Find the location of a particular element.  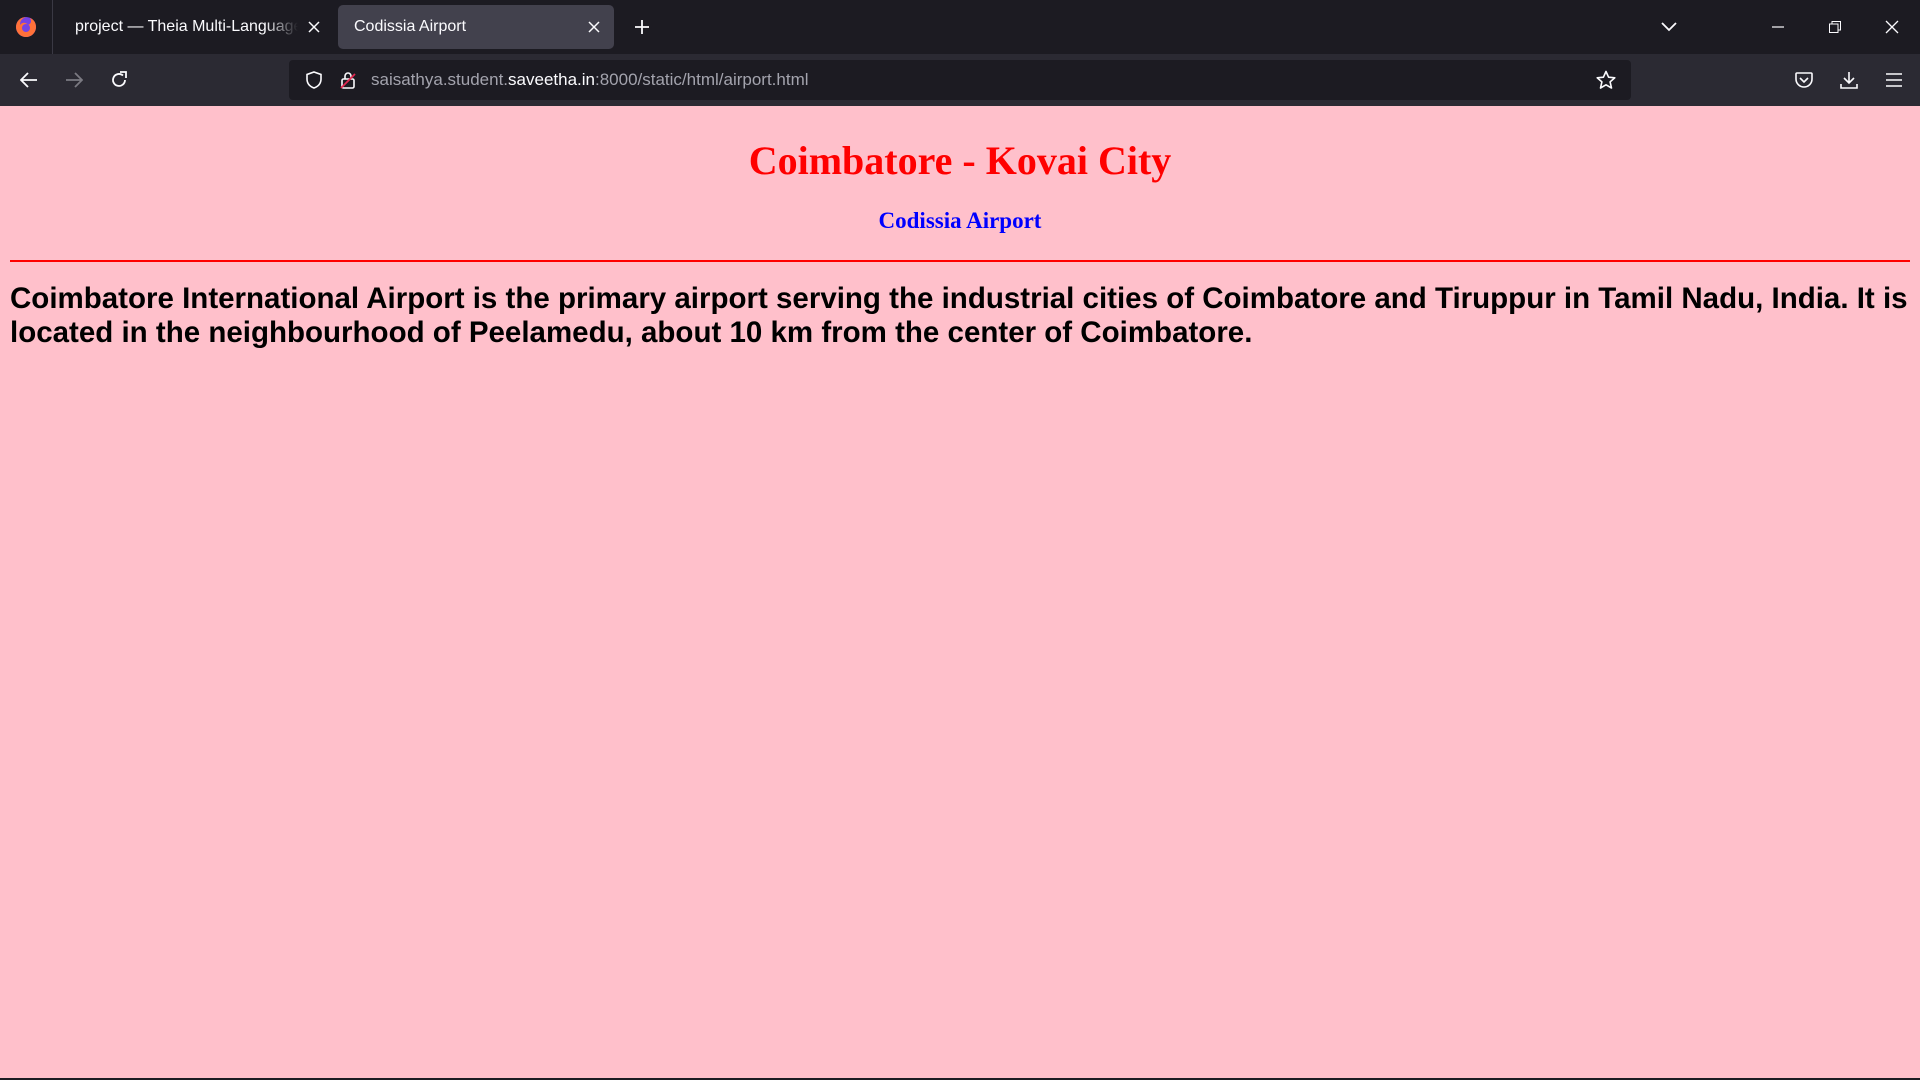

download-icon is located at coordinates (1849, 80).